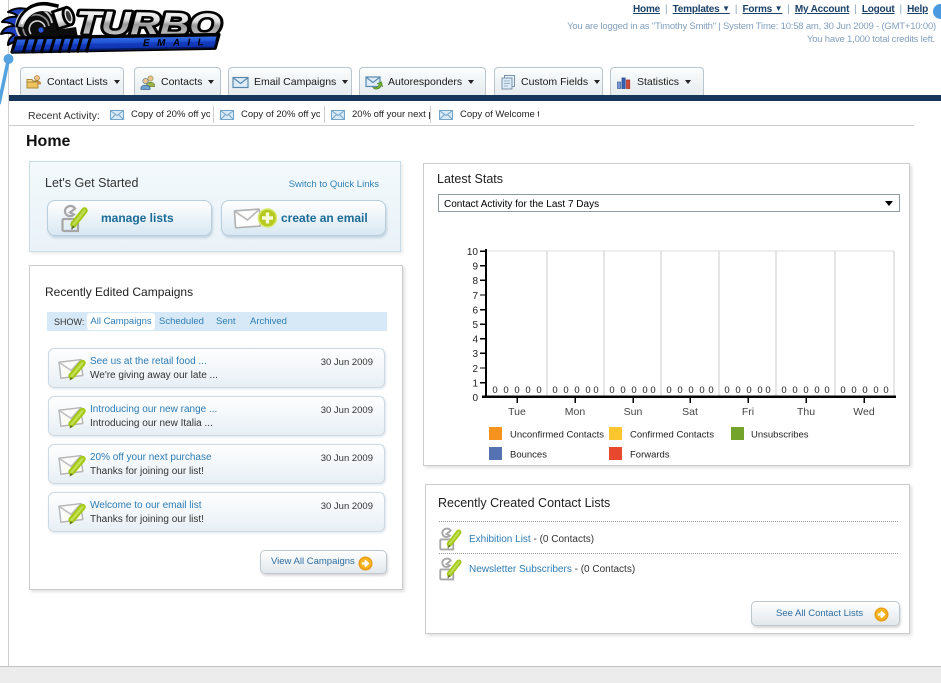 This screenshot has height=683, width=941. What do you see at coordinates (475, 325) in the screenshot?
I see `svg-text: 5` at bounding box center [475, 325].